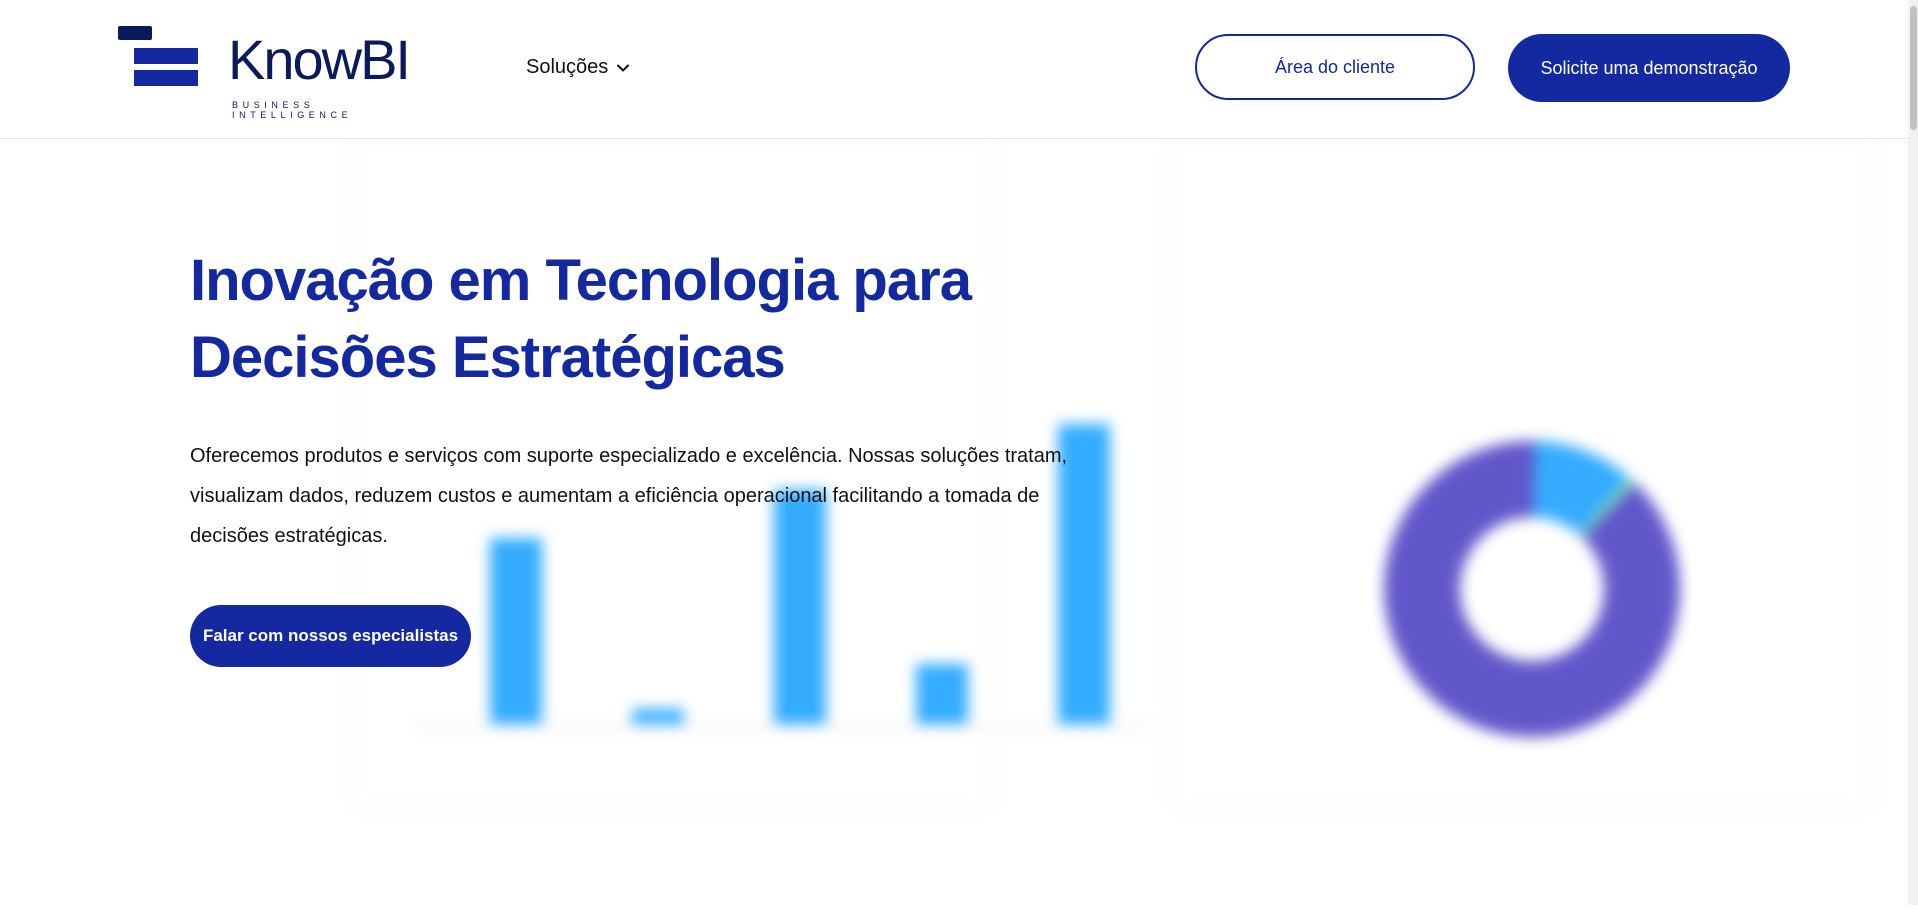 This screenshot has width=1918, height=910. What do you see at coordinates (1913, 68) in the screenshot?
I see `scrollbar-thumb` at bounding box center [1913, 68].